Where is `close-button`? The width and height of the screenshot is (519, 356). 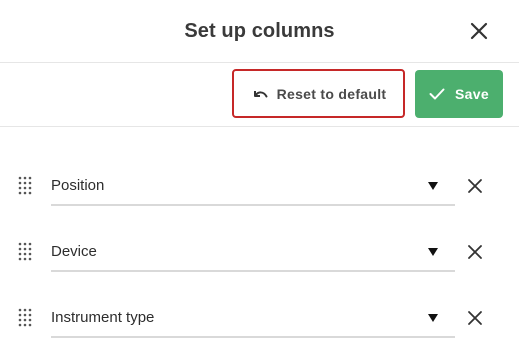
close-button is located at coordinates (479, 31).